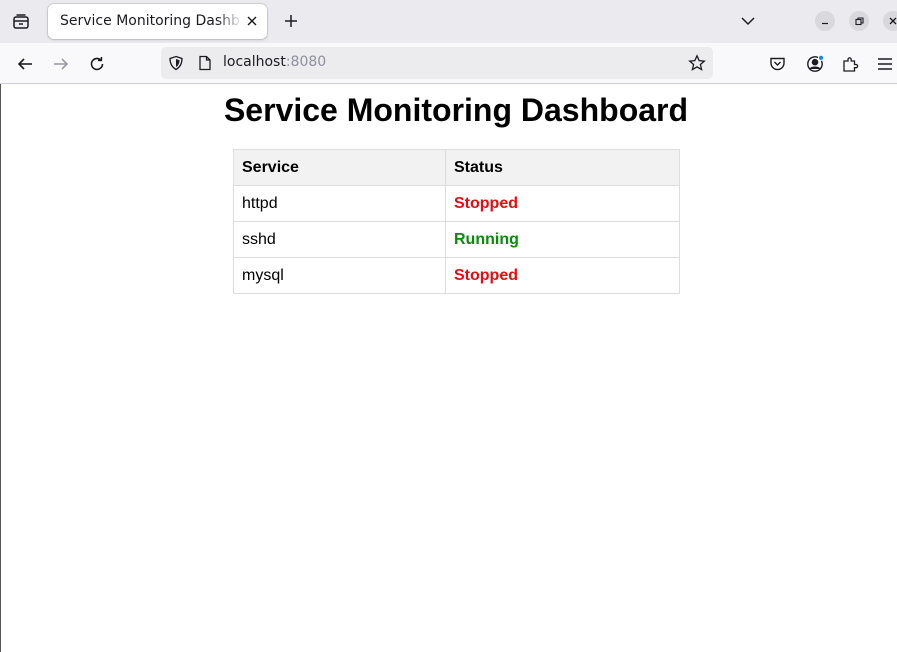  I want to click on service-name-cell: sshd, so click(339, 239).